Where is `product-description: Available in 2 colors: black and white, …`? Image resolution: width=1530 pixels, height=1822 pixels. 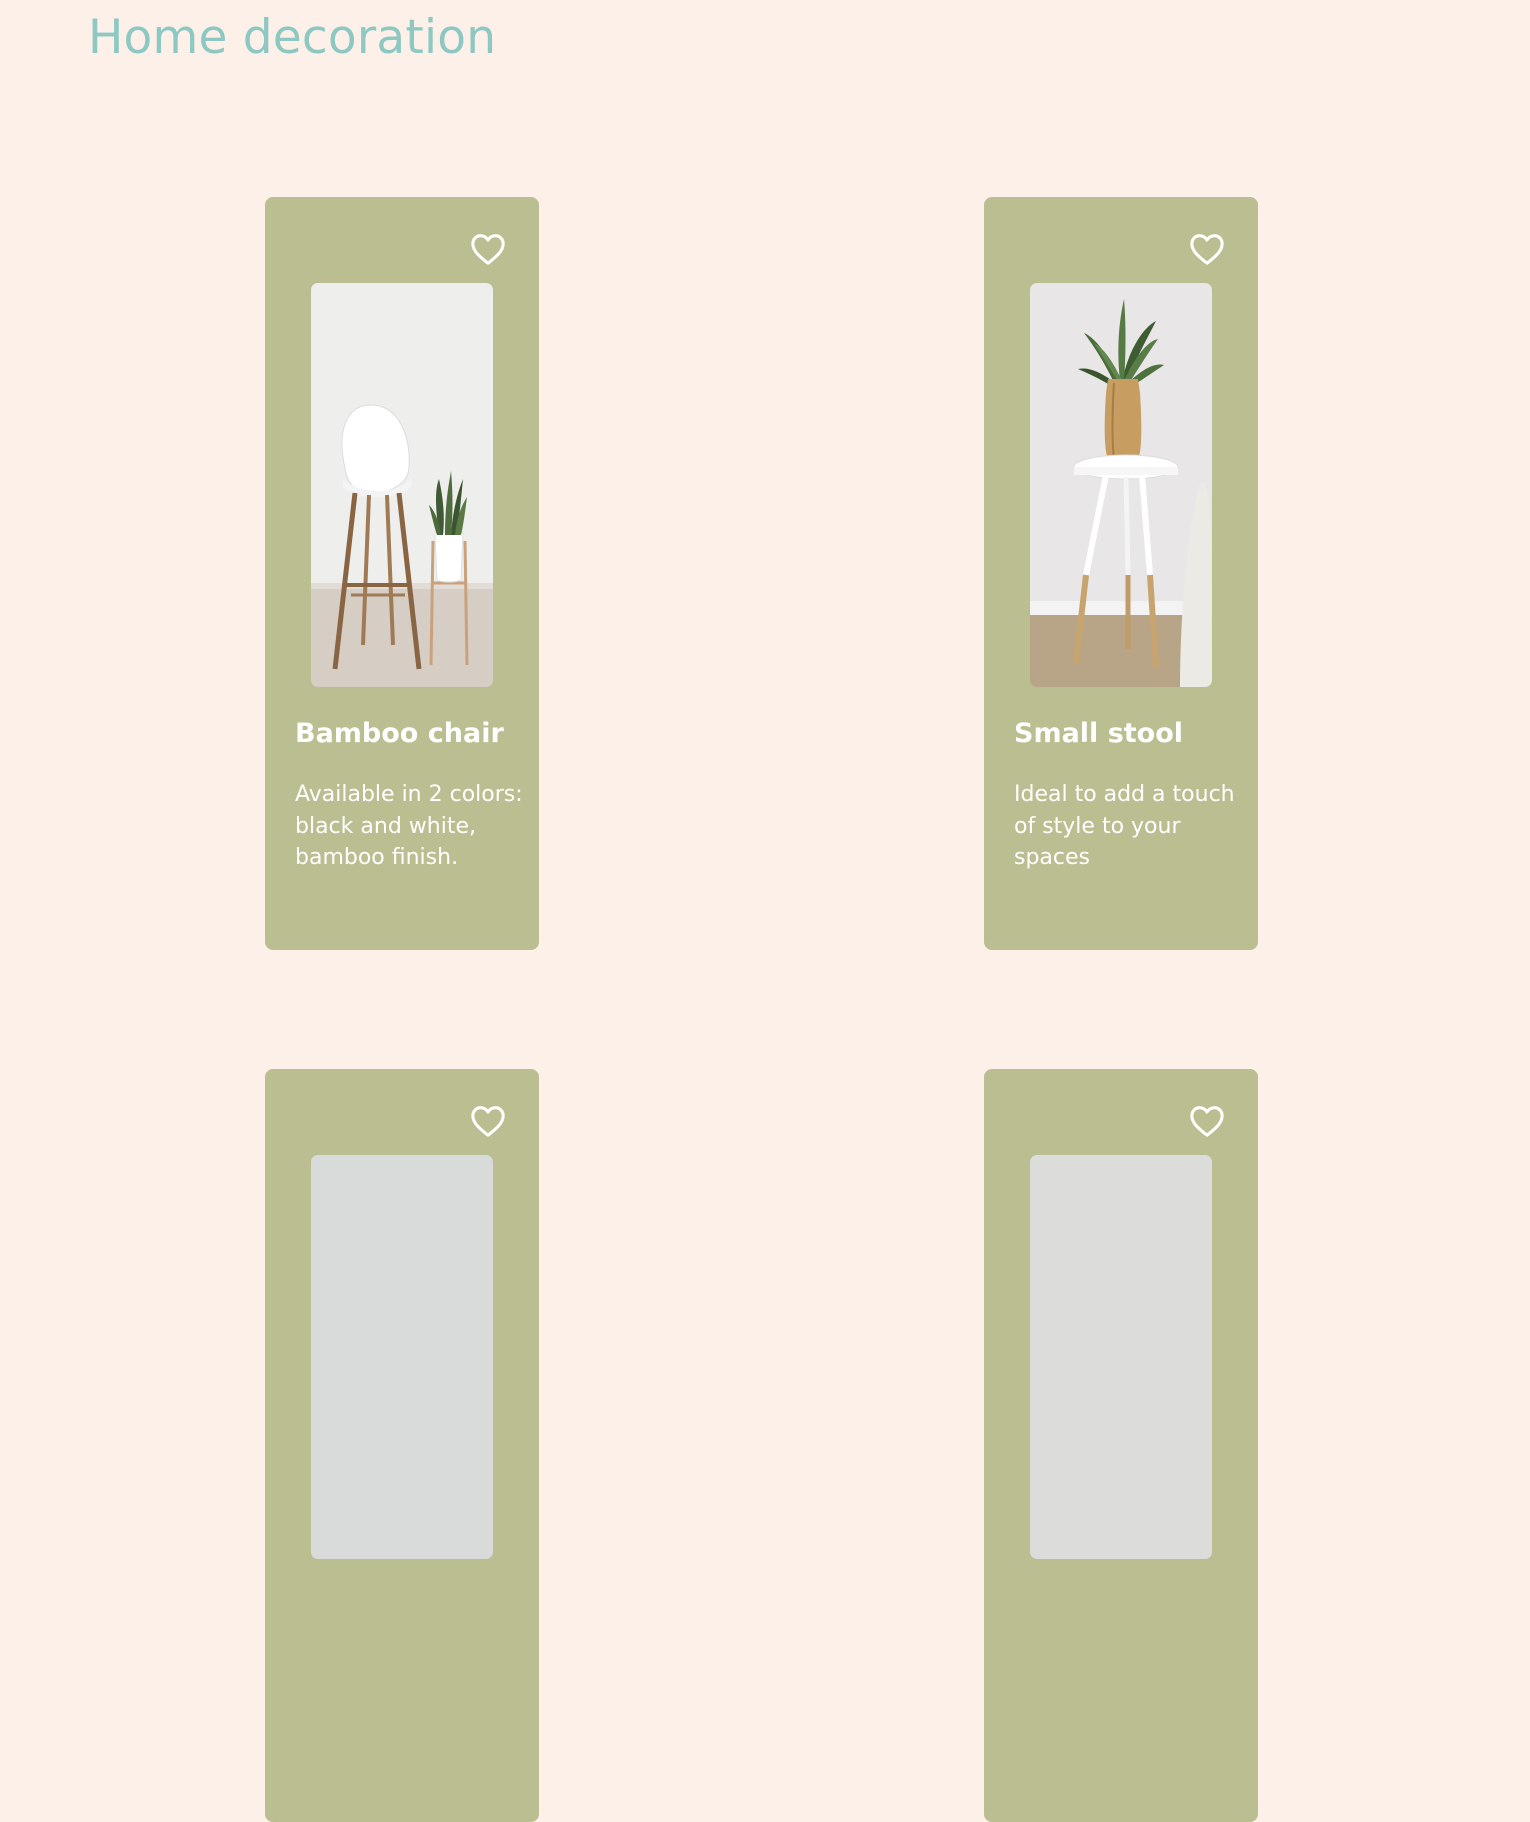 product-description: Available in 2 colors: black and white, … is located at coordinates (409, 826).